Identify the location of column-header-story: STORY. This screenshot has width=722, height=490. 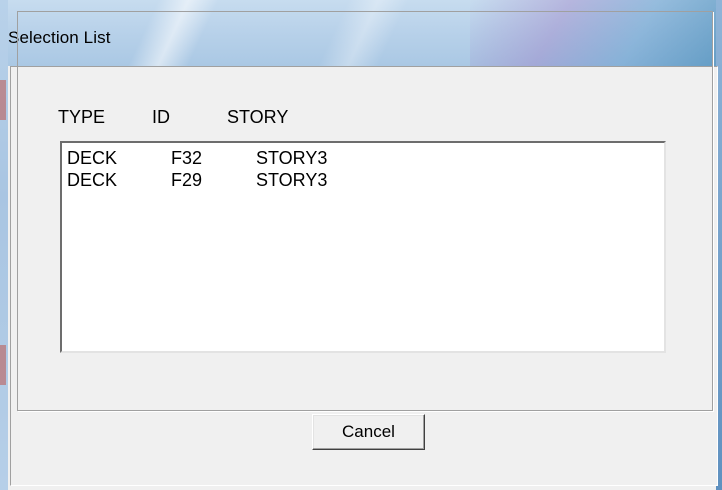
(258, 117).